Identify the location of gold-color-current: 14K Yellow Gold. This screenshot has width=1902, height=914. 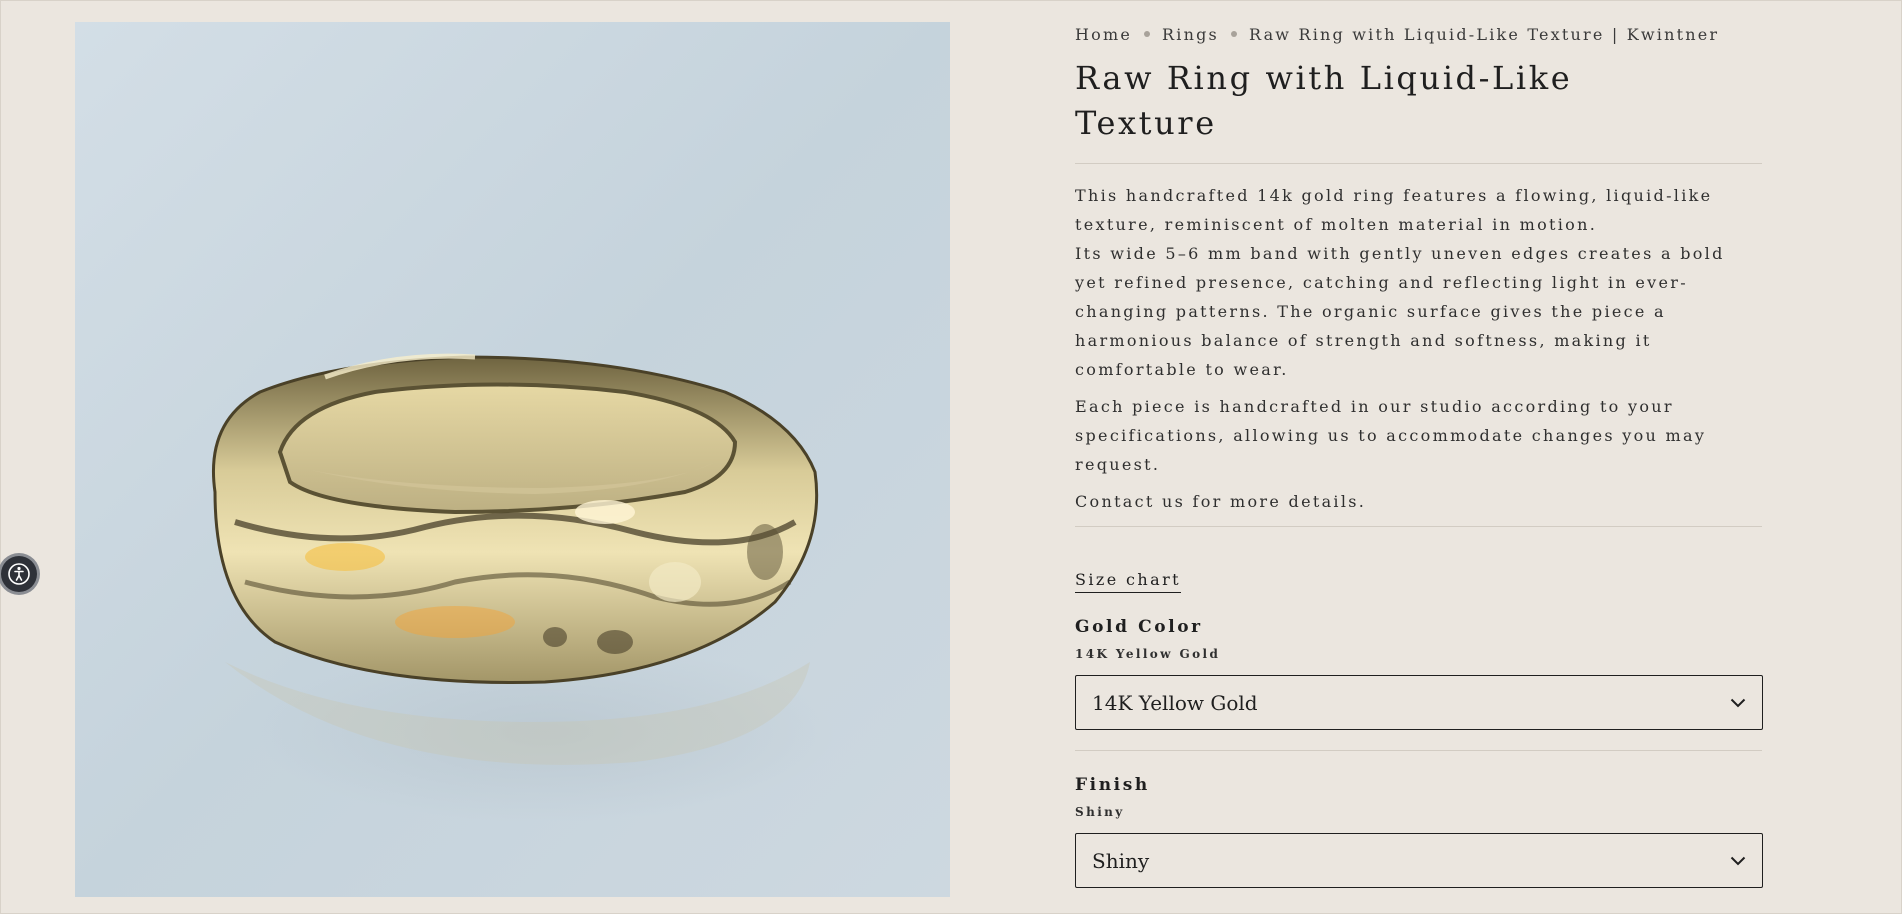
(1148, 654).